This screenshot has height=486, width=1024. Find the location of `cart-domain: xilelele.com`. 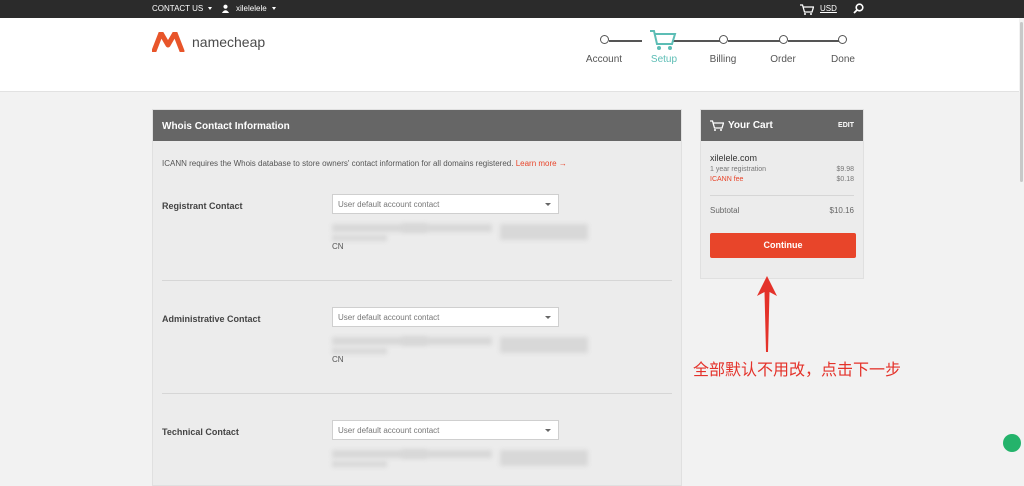

cart-domain: xilelele.com is located at coordinates (734, 158).